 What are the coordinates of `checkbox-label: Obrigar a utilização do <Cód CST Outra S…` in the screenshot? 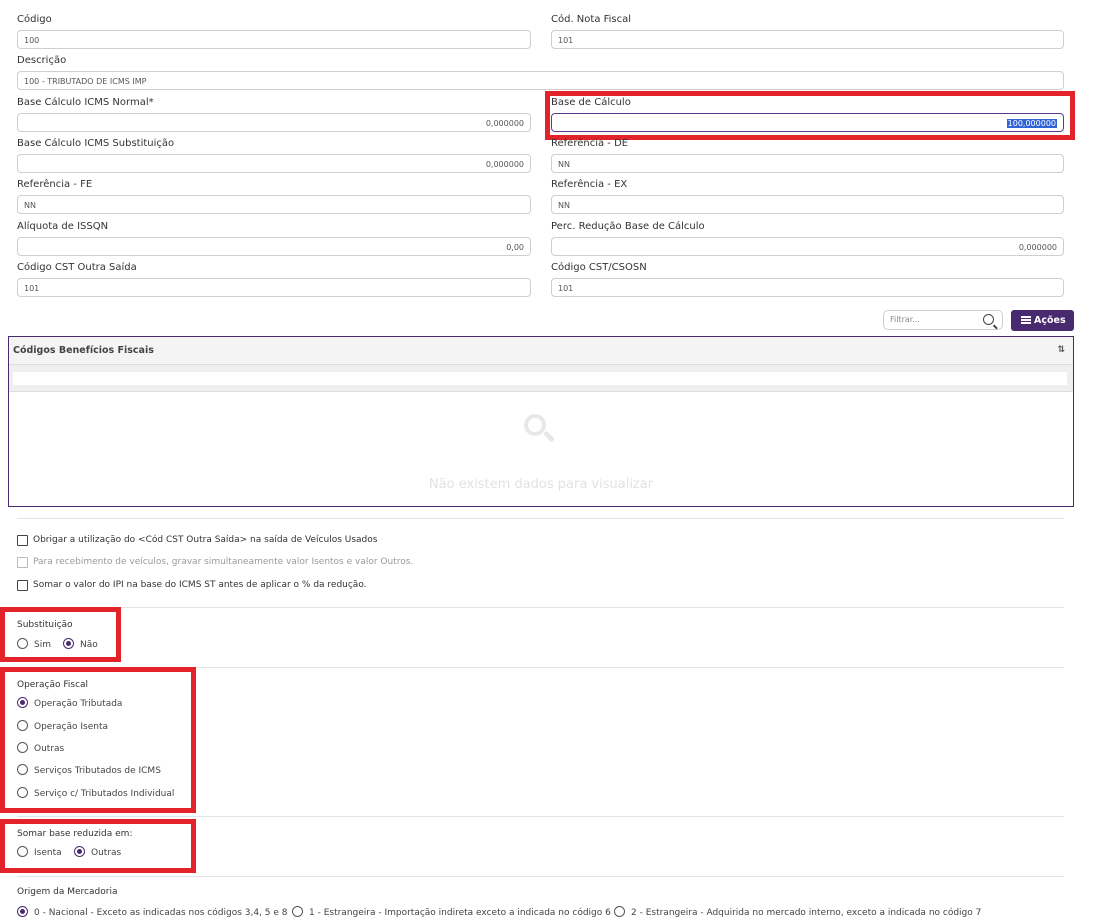 It's located at (205, 540).